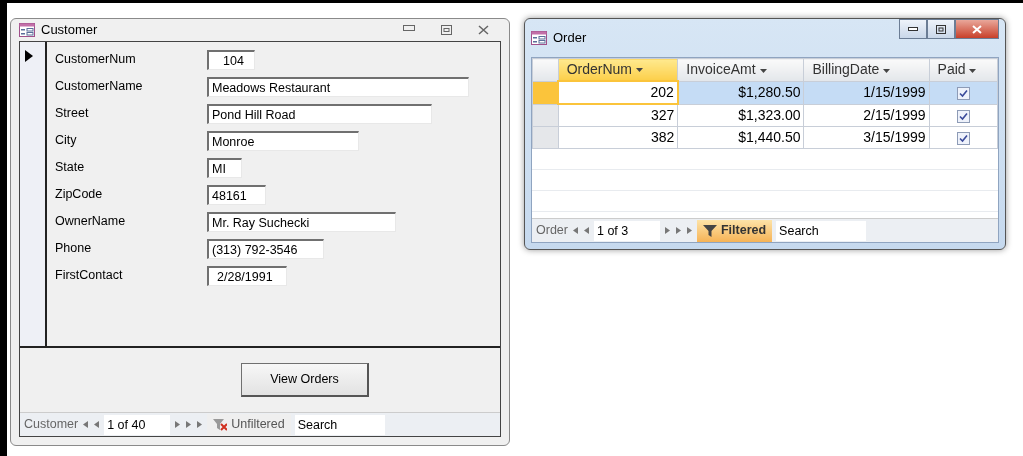 This screenshot has width=1023, height=456. What do you see at coordinates (301, 221) in the screenshot?
I see `text-field: Mr. Ray Suchecki` at bounding box center [301, 221].